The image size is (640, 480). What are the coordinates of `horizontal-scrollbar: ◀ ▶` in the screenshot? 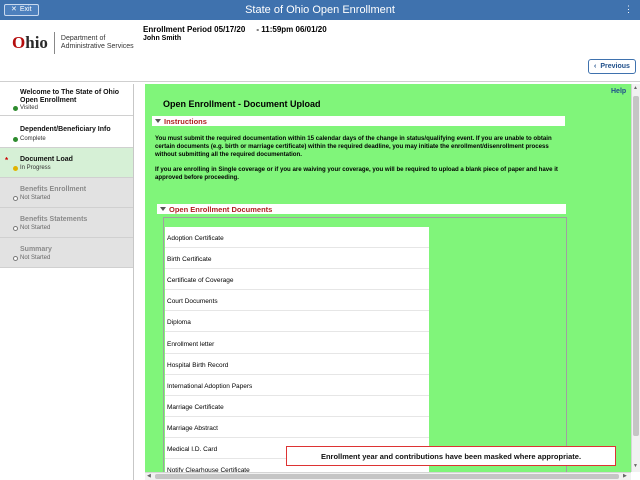 It's located at (388, 476).